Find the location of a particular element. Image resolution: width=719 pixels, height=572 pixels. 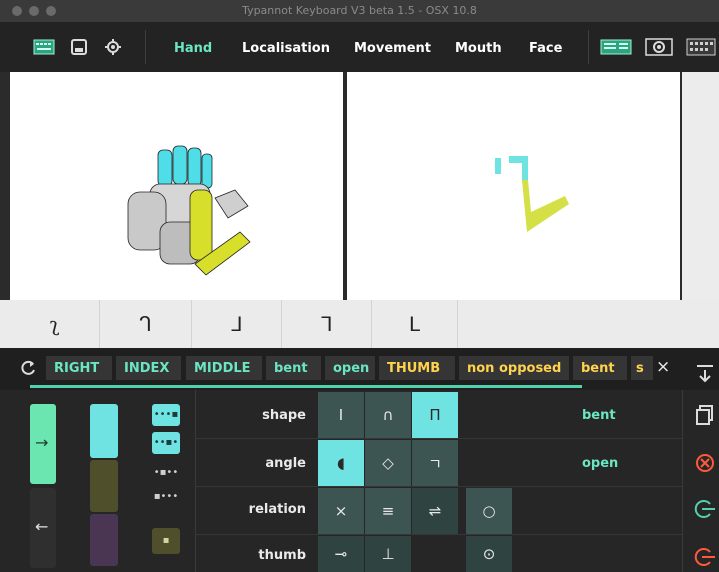

finger-swatch-purple is located at coordinates (104, 540).